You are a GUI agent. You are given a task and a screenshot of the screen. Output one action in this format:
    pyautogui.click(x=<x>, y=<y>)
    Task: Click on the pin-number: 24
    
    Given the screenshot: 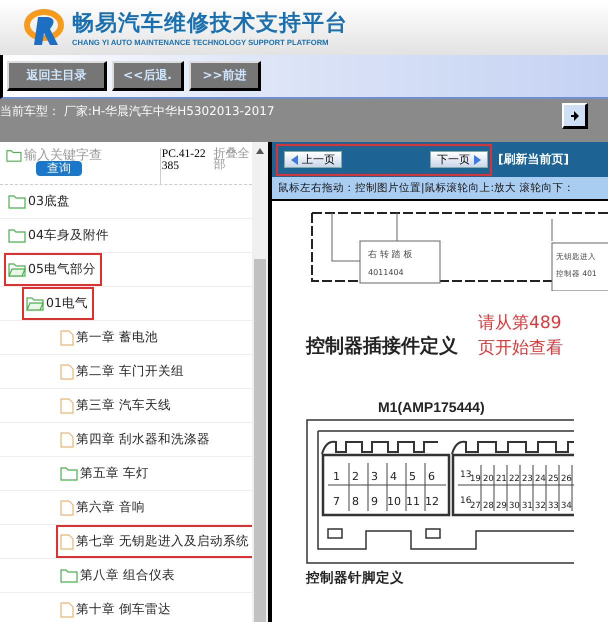 What is the action you would take?
    pyautogui.click(x=540, y=479)
    